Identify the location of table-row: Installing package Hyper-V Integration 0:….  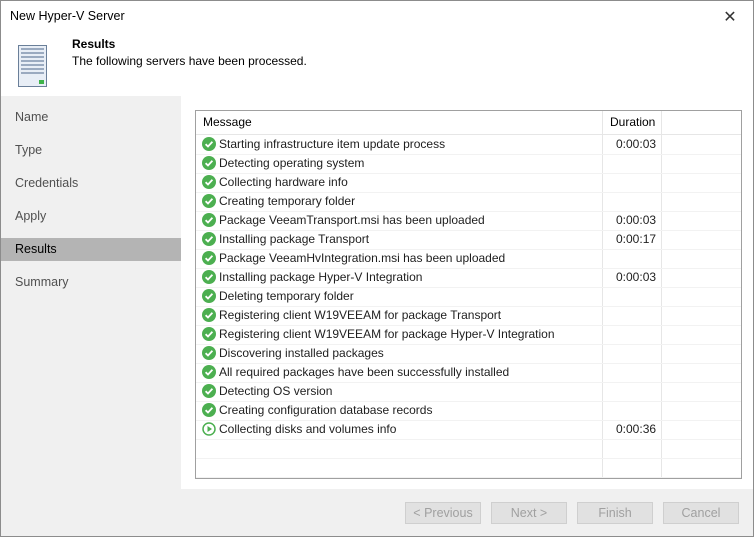
(468, 278).